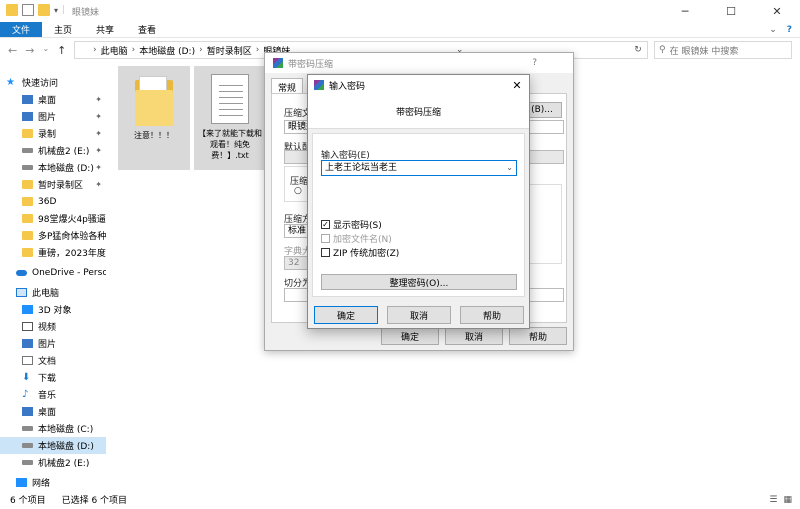 This screenshot has height=509, width=800. Describe the element at coordinates (12, 50) in the screenshot. I see `back-icon: ←` at that location.